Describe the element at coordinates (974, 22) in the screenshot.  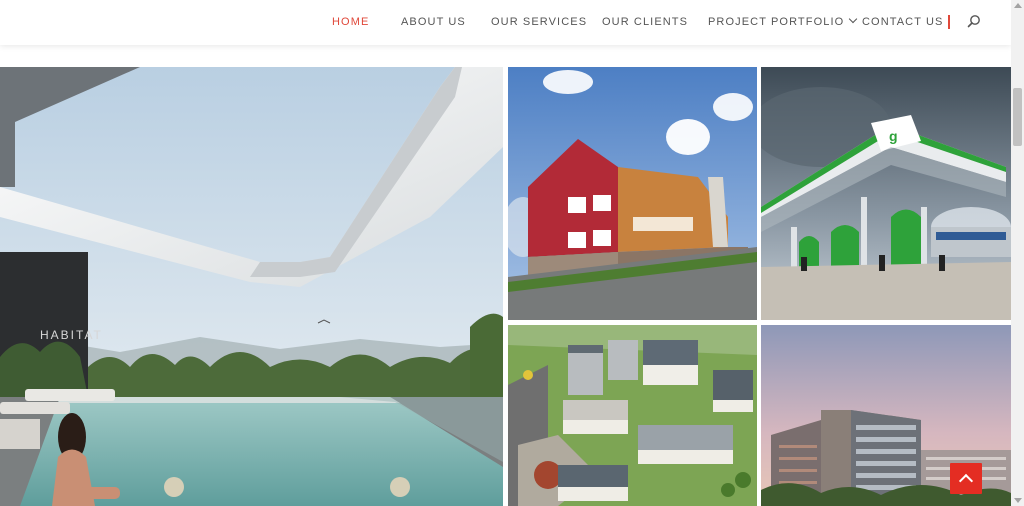
I see `search-icon` at that location.